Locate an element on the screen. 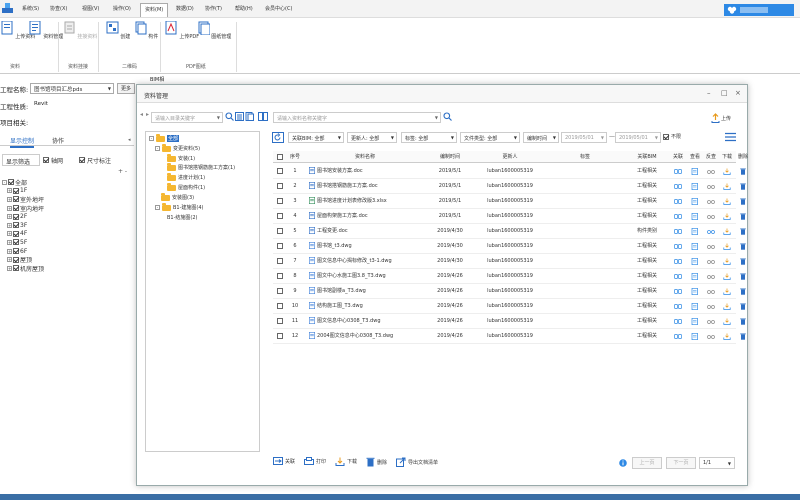  project-select: 图书馆项目汇总pds ▼ is located at coordinates (72, 88).